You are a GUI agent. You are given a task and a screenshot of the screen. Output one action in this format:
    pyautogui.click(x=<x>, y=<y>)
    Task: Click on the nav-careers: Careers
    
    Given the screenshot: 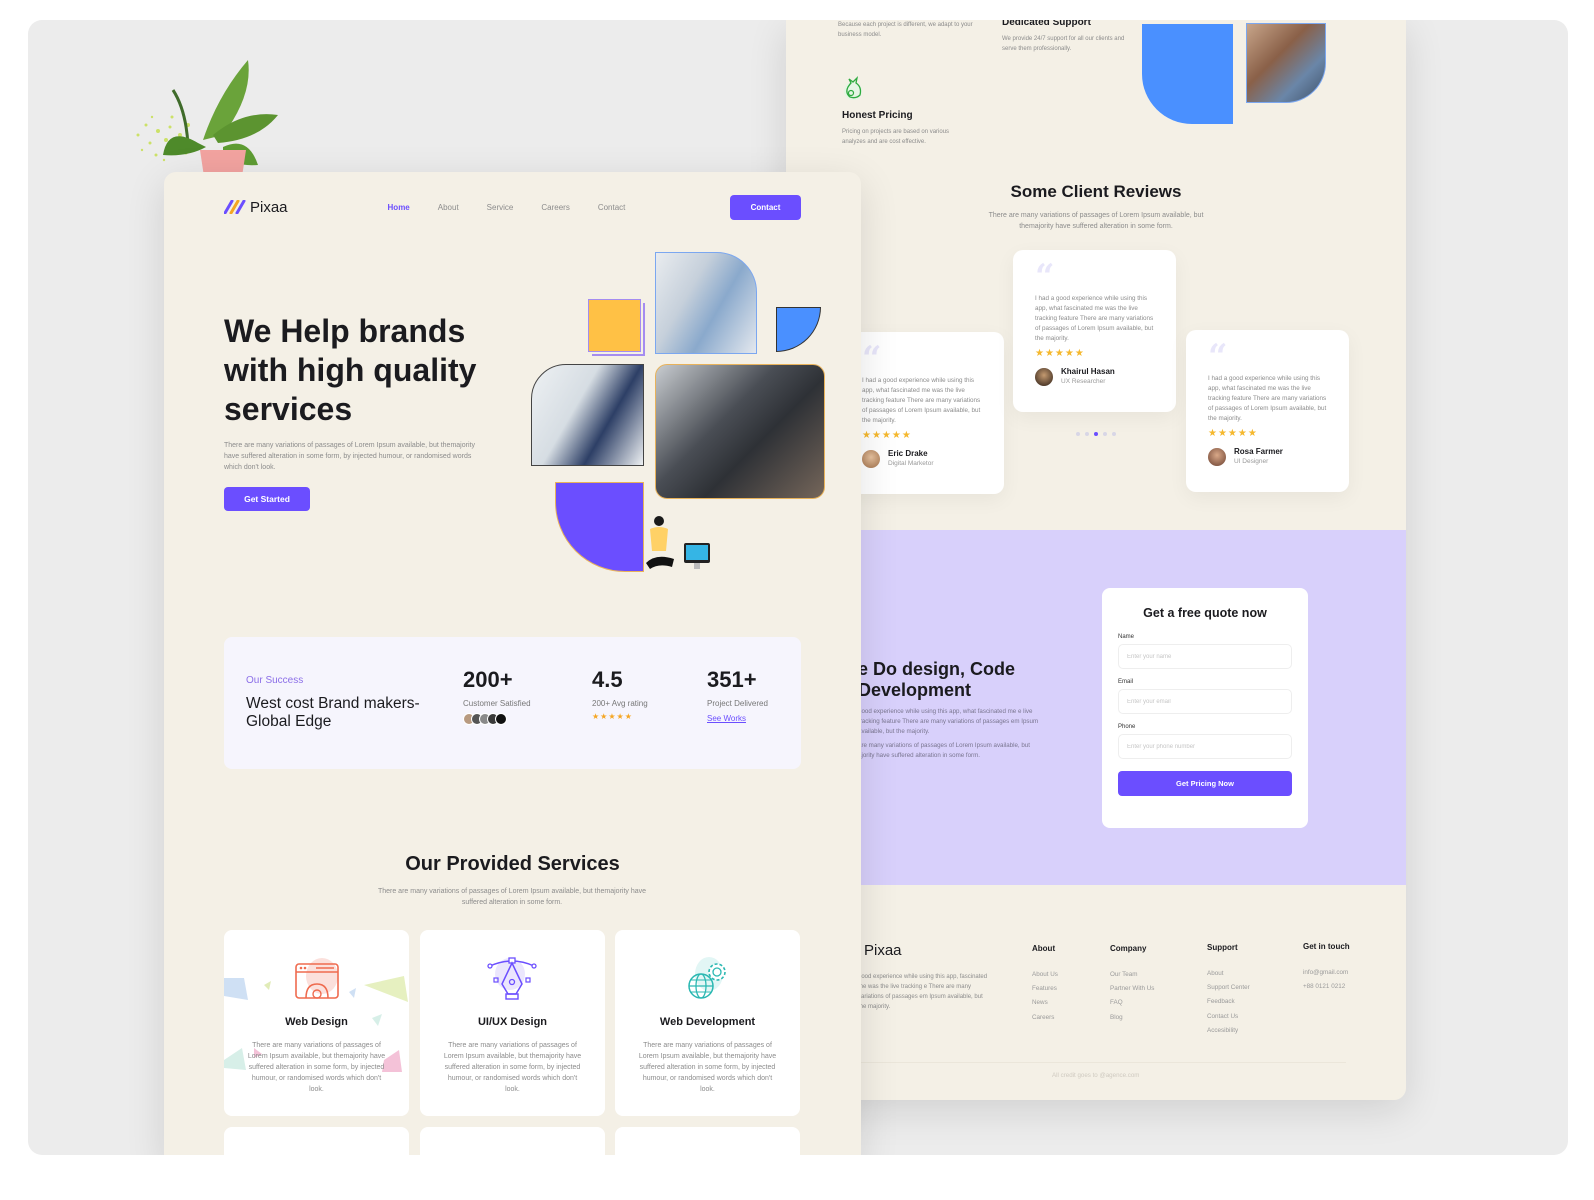 What is the action you would take?
    pyautogui.click(x=555, y=207)
    